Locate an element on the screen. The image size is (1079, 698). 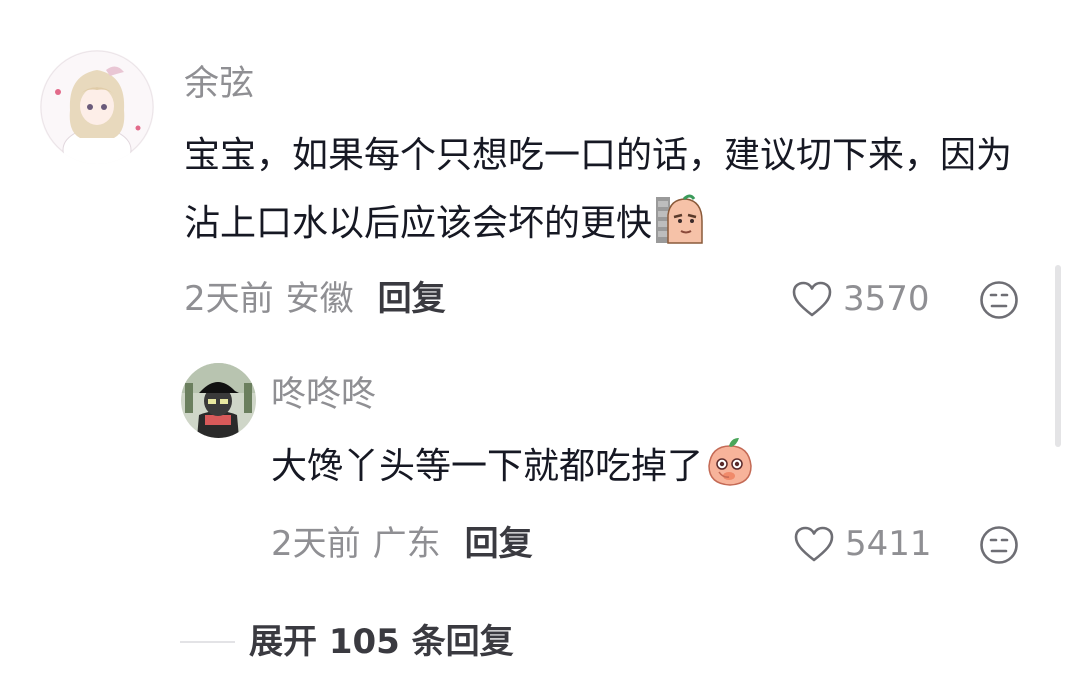
like-button: 5411 is located at coordinates (862, 544).